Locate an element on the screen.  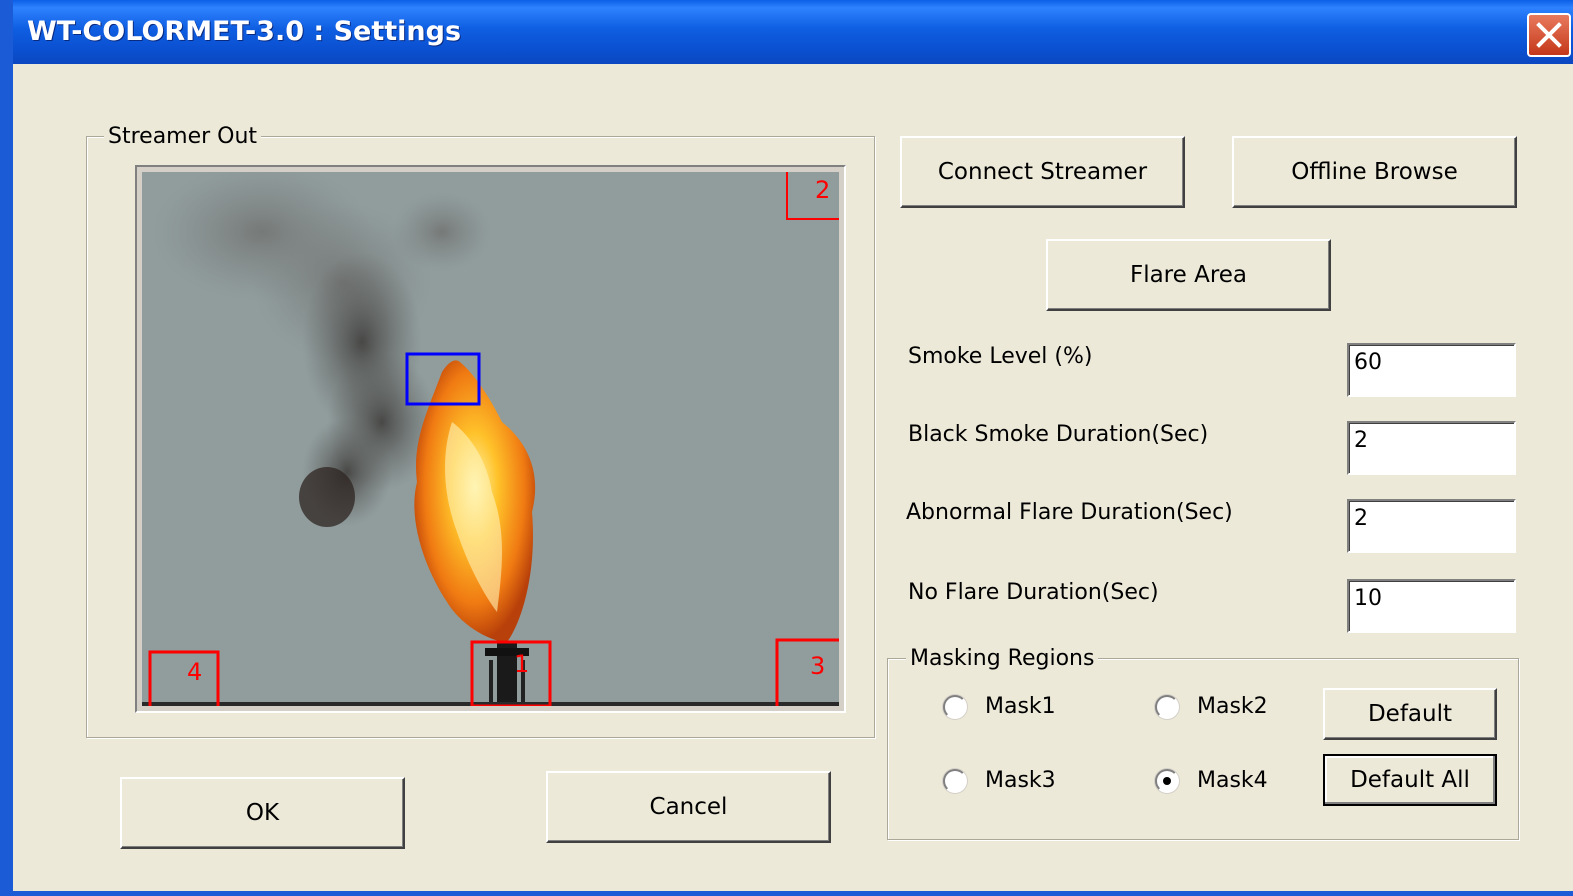
default-all-button: Default All is located at coordinates (1410, 780).